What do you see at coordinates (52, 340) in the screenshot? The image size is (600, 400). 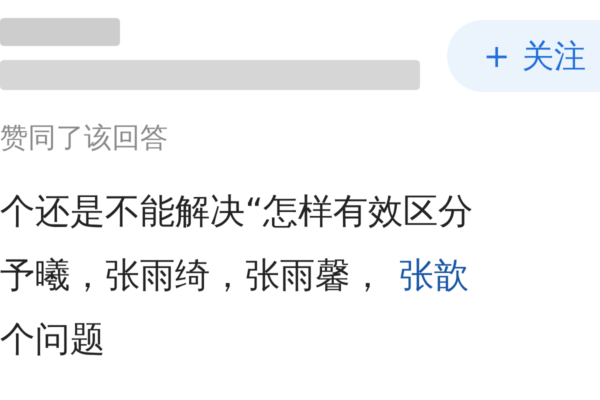 I see `comment-text: 个问题` at bounding box center [52, 340].